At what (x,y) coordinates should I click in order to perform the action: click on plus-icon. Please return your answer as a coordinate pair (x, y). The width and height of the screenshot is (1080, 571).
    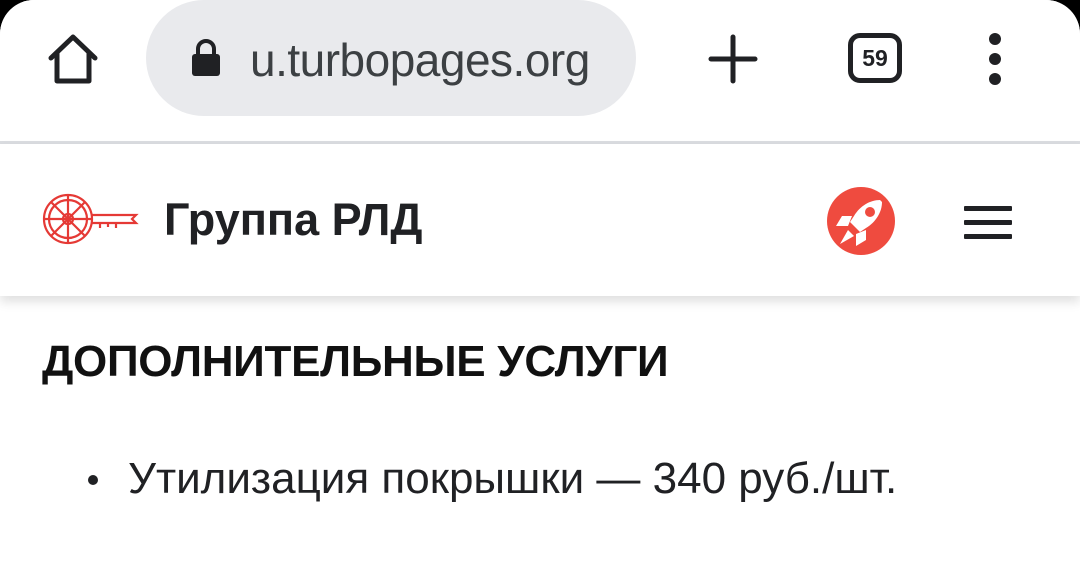
    Looking at the image, I should click on (733, 59).